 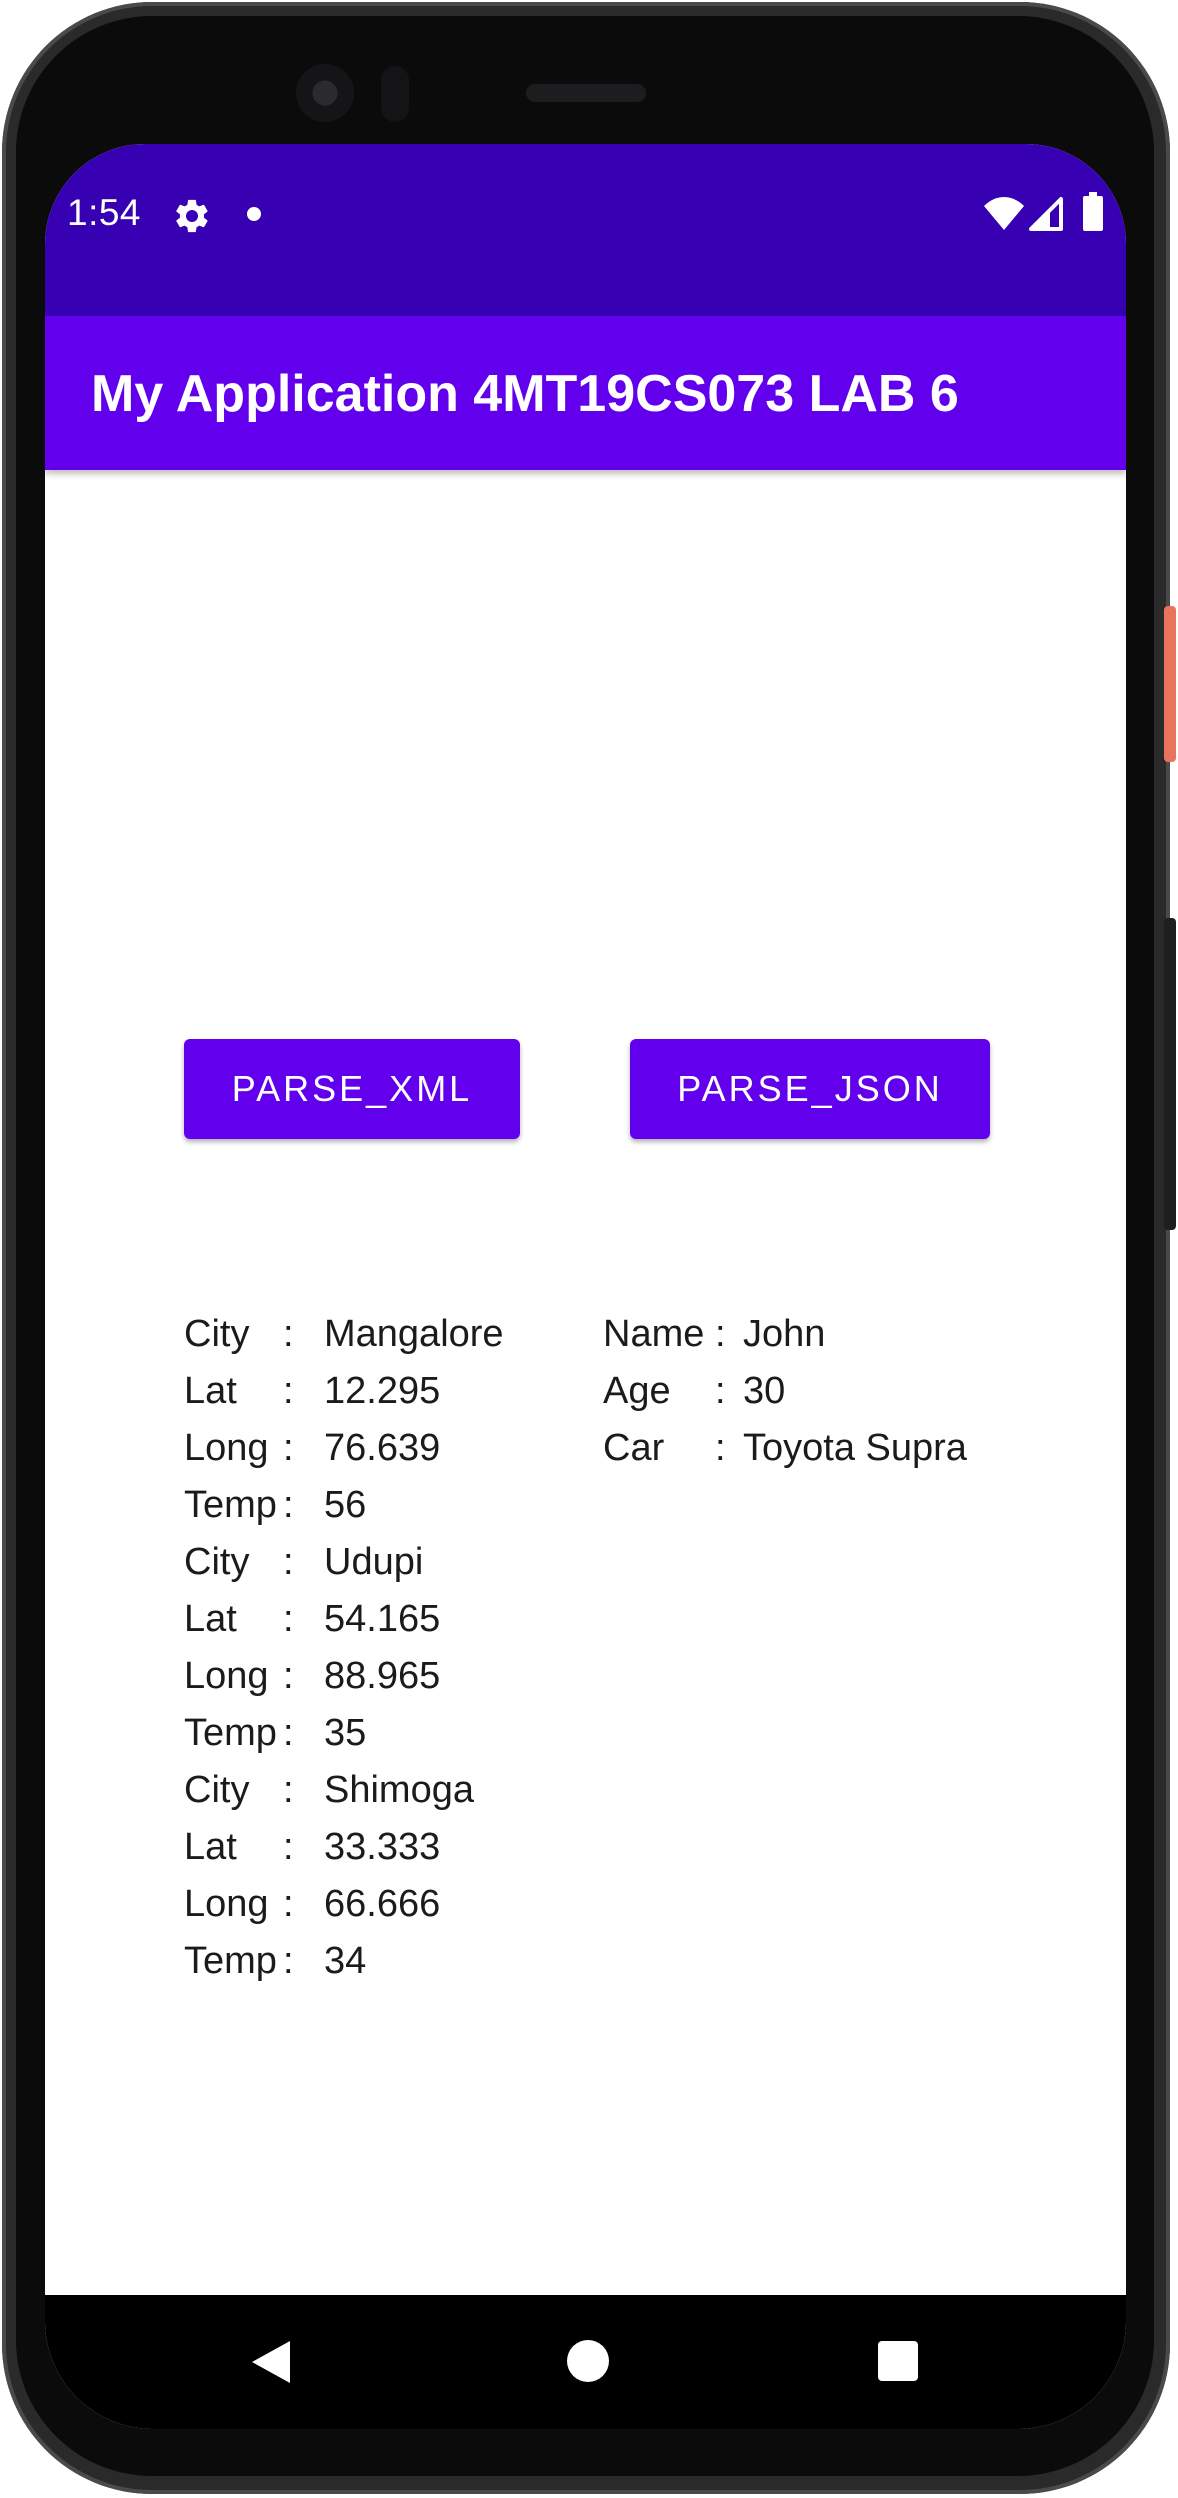 I want to click on notification-dot-icon, so click(x=254, y=214).